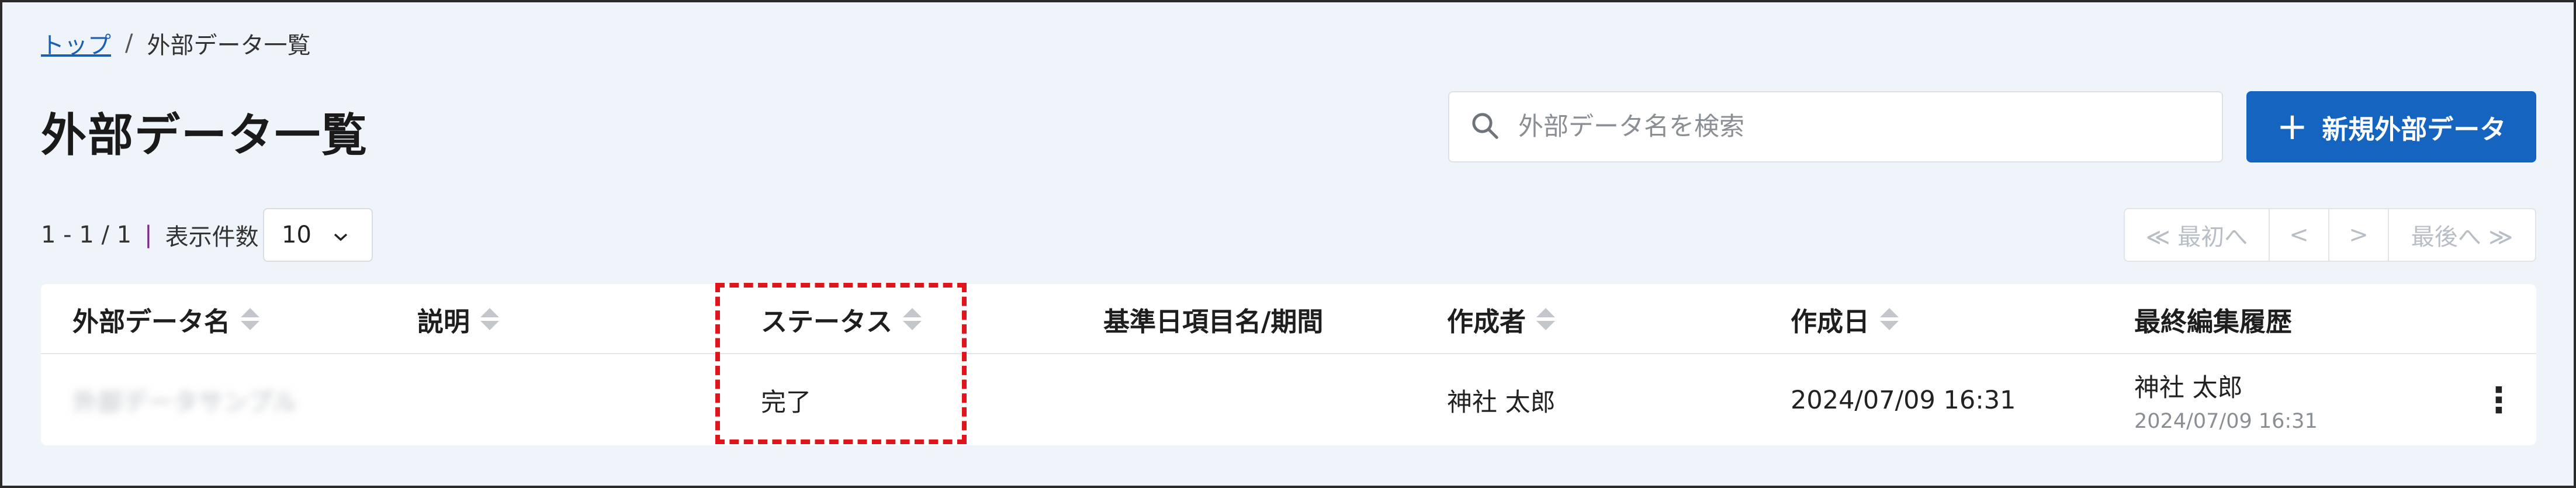 The image size is (2576, 488). I want to click on column-header-label: ステータス, so click(827, 321).